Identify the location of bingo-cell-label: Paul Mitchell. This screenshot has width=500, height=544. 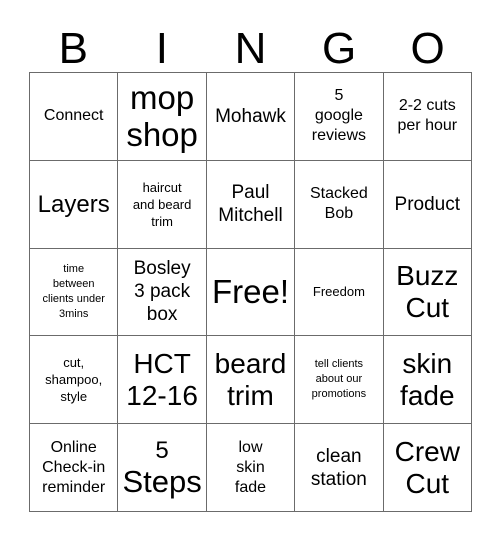
(250, 204).